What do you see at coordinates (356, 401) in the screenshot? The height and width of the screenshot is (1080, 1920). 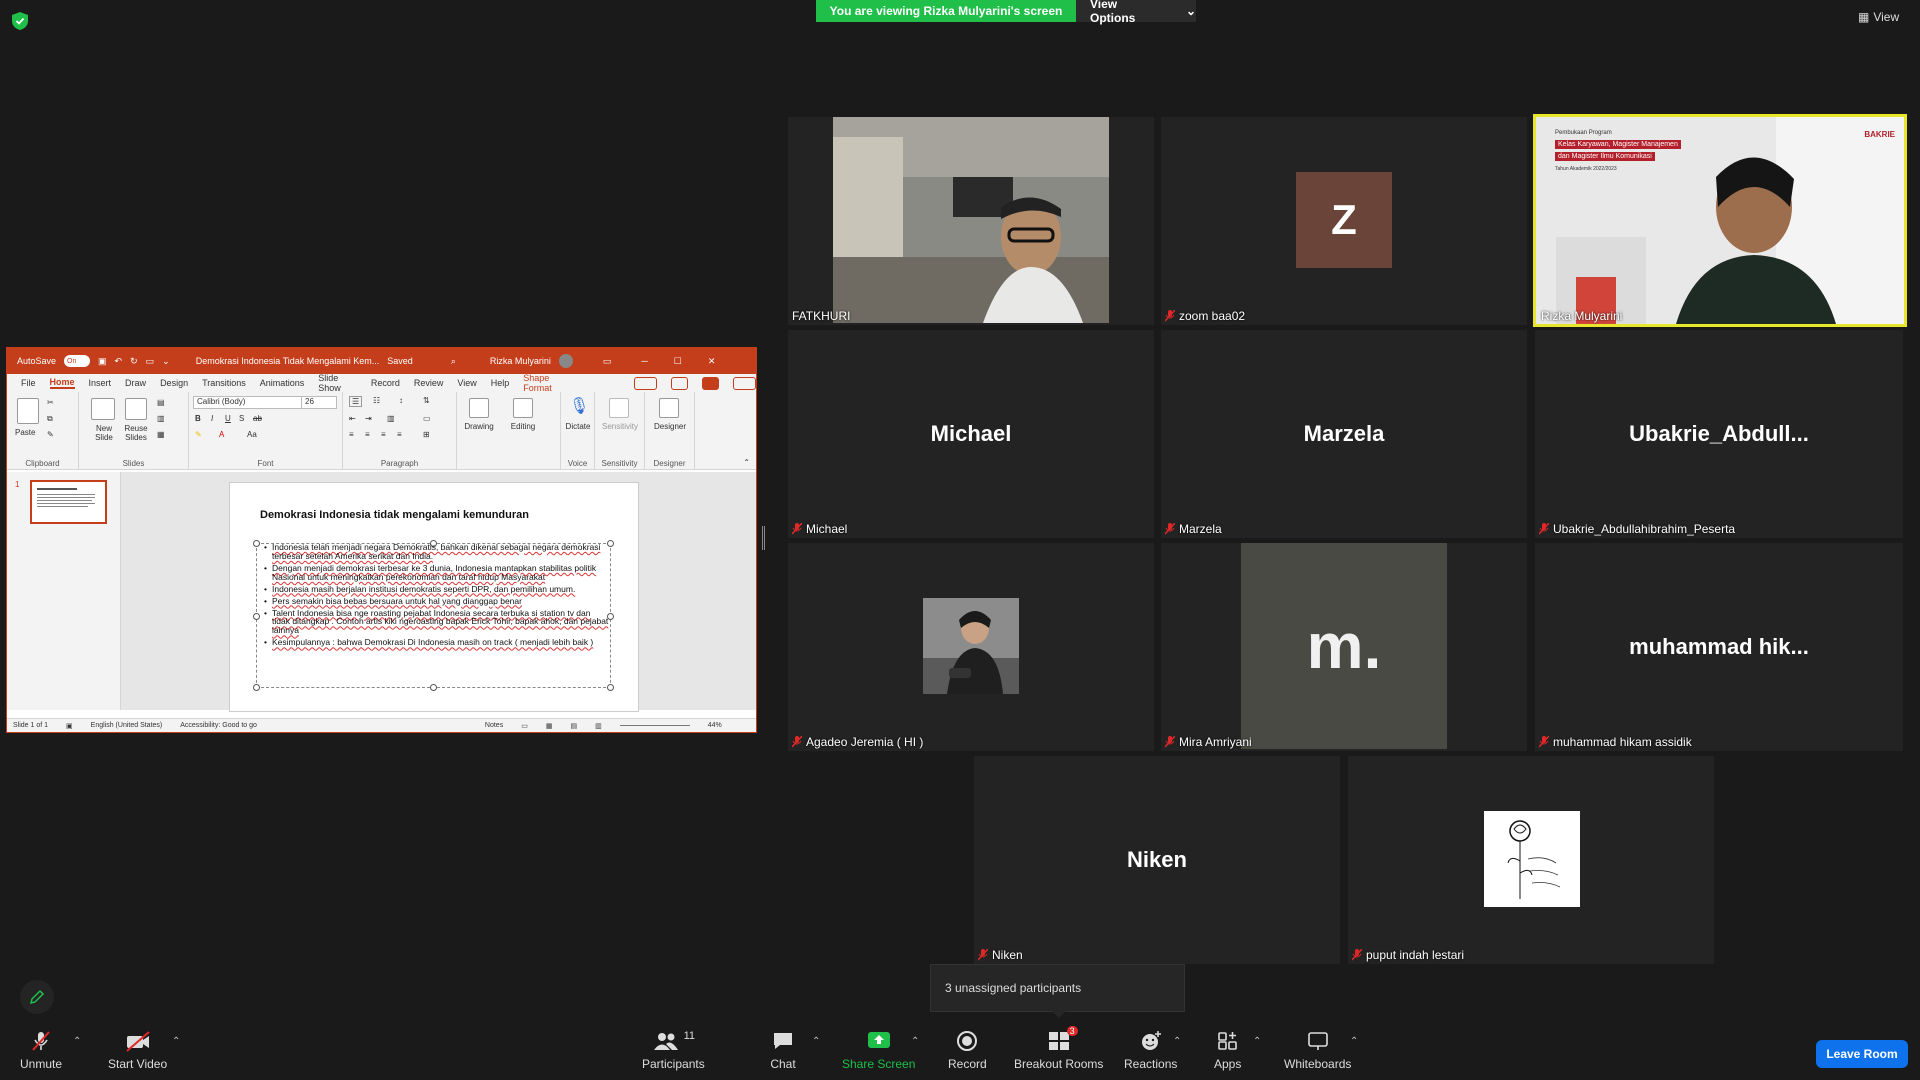 I see `bullets-icon: ☰` at bounding box center [356, 401].